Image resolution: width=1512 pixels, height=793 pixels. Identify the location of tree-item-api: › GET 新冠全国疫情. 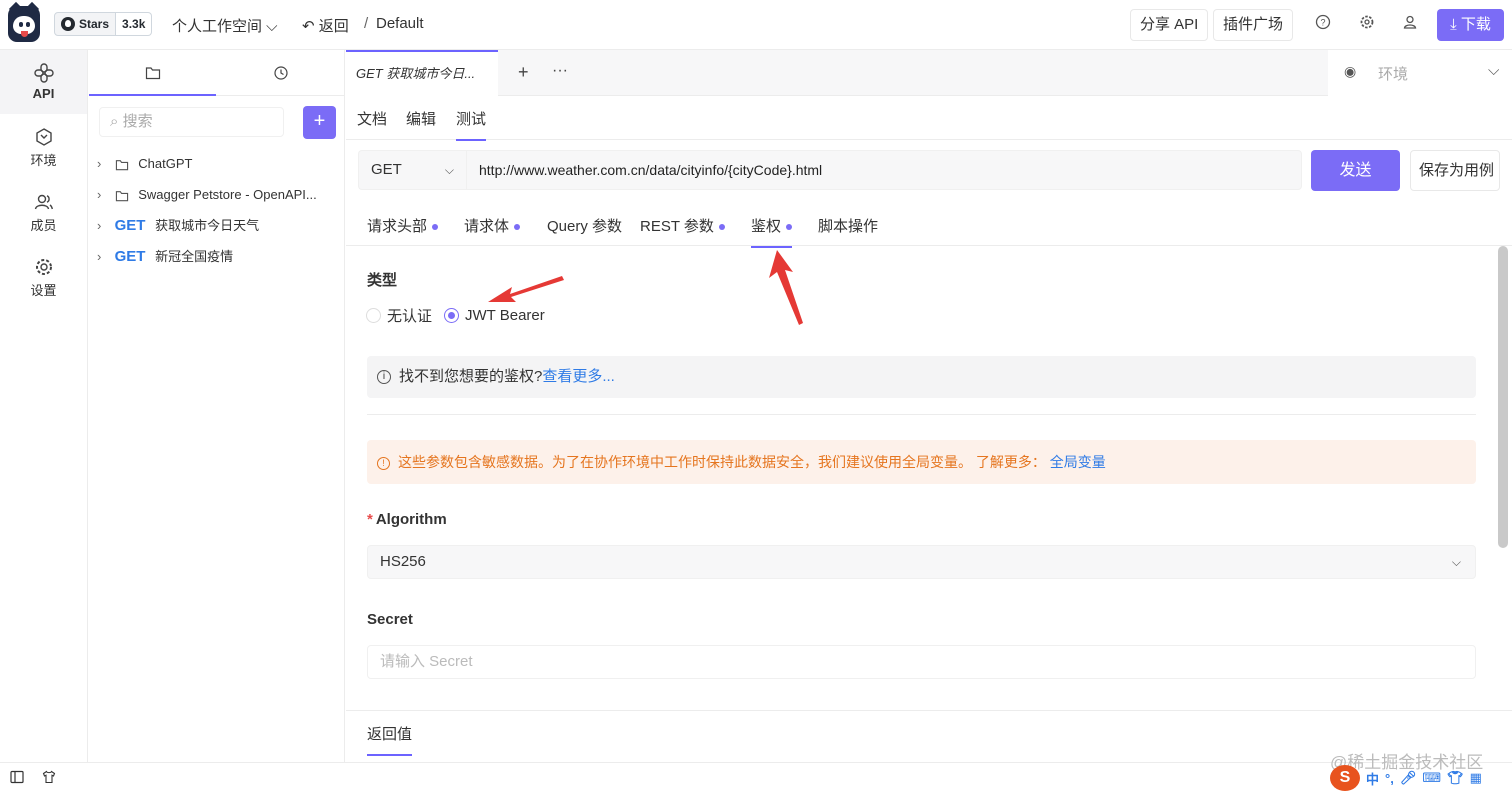
(217, 257).